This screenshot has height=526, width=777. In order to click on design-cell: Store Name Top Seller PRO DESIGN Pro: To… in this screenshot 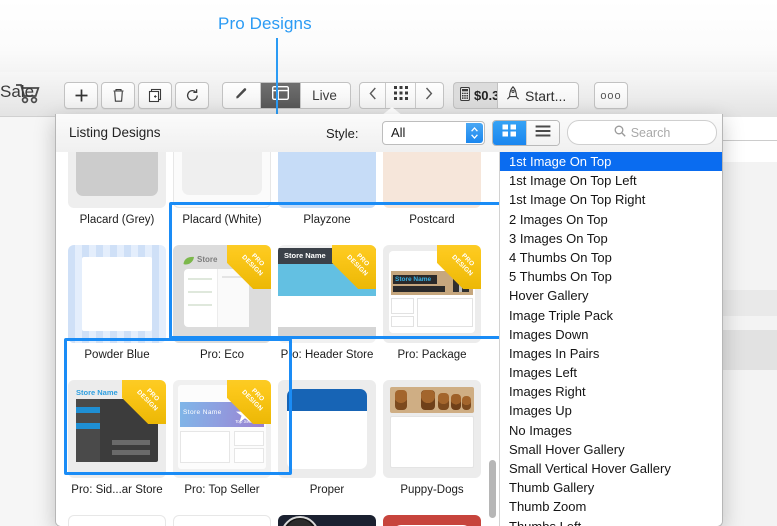, I will do `click(222, 438)`.